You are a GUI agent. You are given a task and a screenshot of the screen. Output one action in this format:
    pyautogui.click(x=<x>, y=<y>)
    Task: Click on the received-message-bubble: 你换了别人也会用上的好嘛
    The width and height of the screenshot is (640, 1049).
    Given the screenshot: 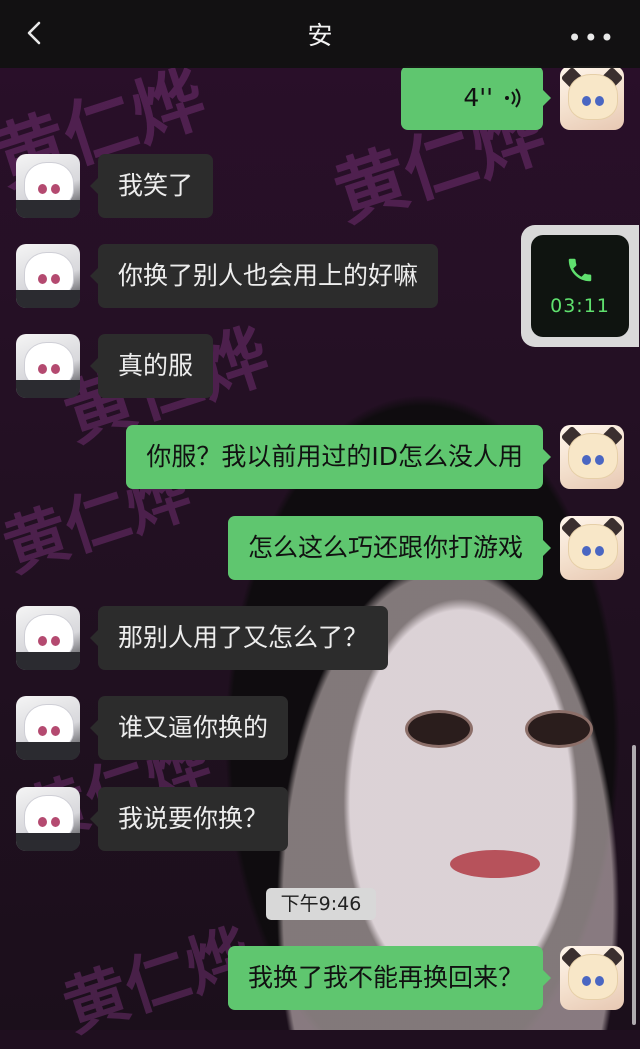 What is the action you would take?
    pyautogui.click(x=264, y=276)
    